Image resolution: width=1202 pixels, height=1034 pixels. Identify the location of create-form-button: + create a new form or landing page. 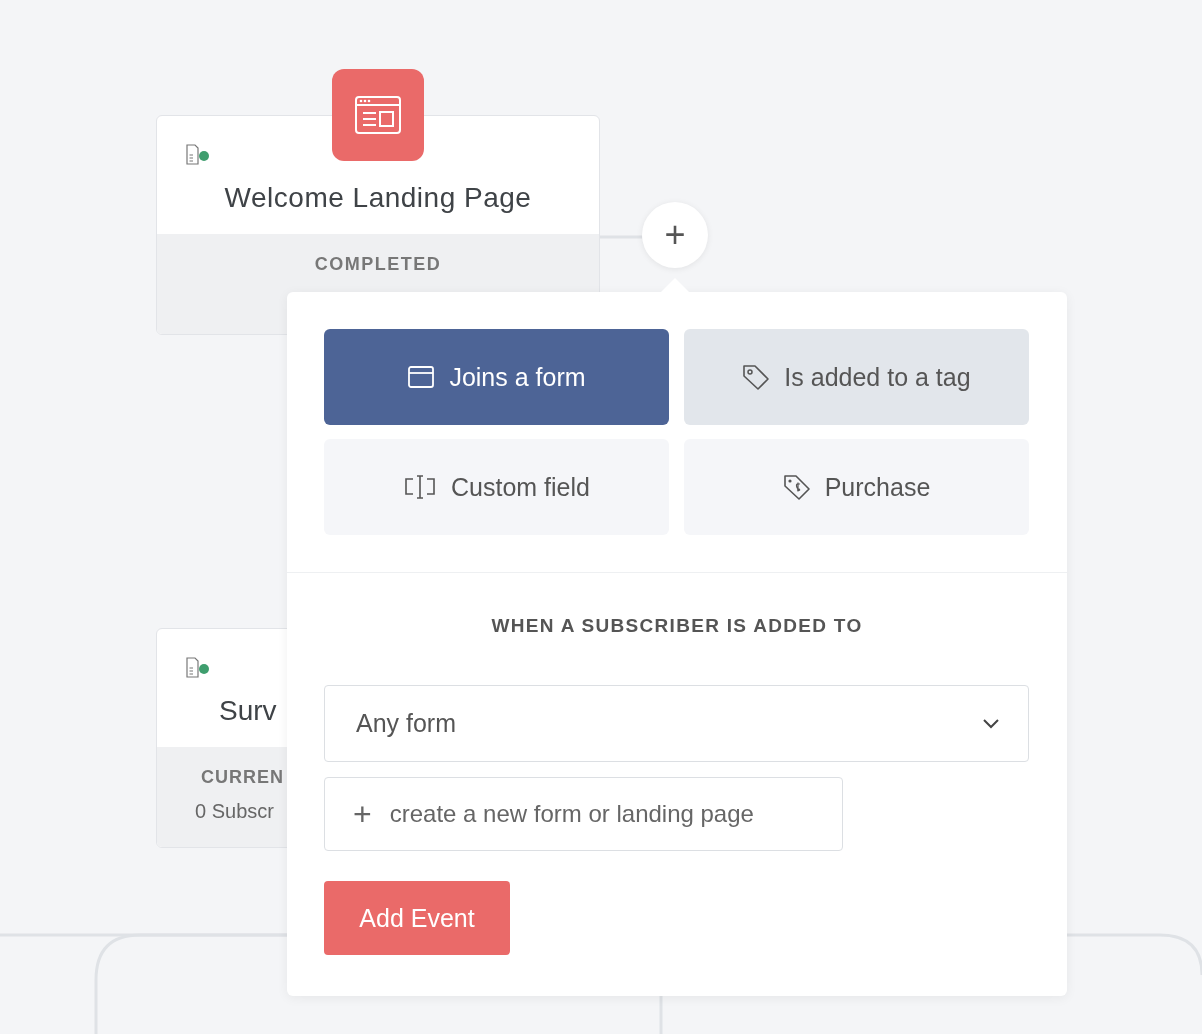
(583, 814).